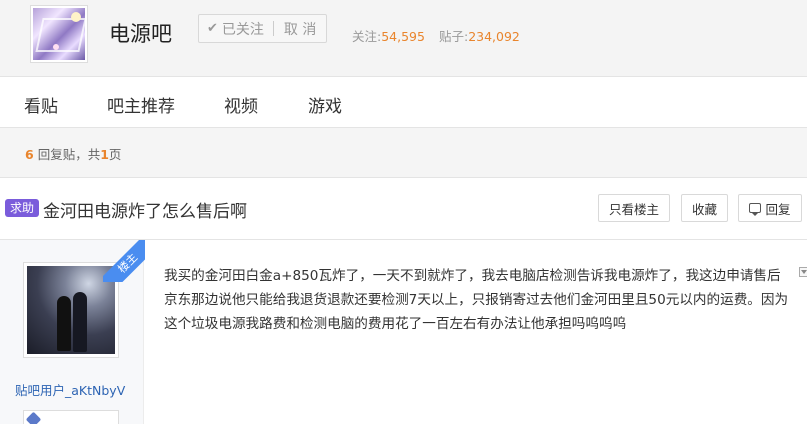  What do you see at coordinates (704, 208) in the screenshot?
I see `favorite-button: 收藏` at bounding box center [704, 208].